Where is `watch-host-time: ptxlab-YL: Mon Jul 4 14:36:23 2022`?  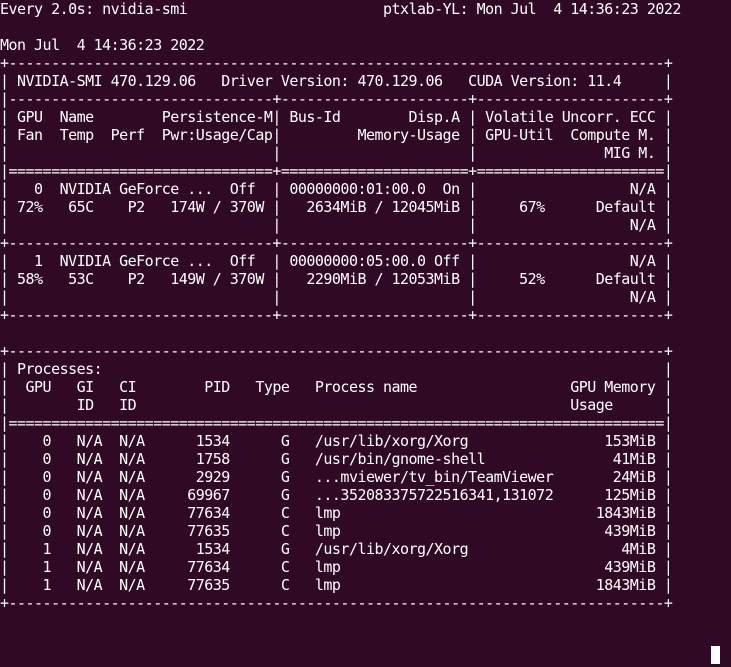 watch-host-time: ptxlab-YL: Mon Jul 4 14:36:23 2022 is located at coordinates (532, 9).